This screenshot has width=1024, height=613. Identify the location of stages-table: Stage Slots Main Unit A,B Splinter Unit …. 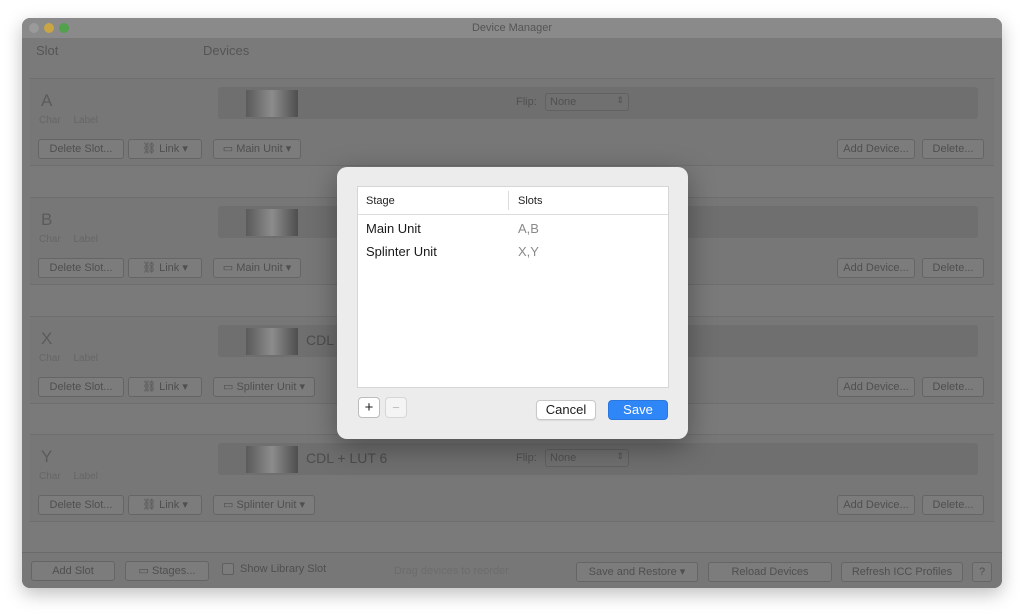
(513, 287).